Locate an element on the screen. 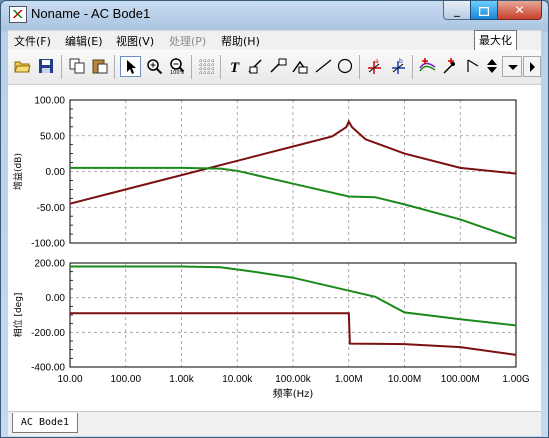 The width and height of the screenshot is (549, 438). x-tick-label: 100.00M is located at coordinates (460, 379).